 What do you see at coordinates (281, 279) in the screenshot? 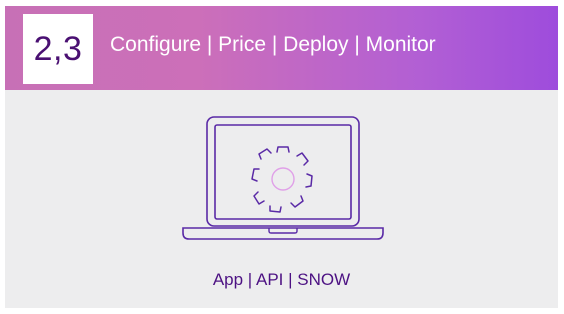
I see `integration-options-label: App | API | SNOW` at bounding box center [281, 279].